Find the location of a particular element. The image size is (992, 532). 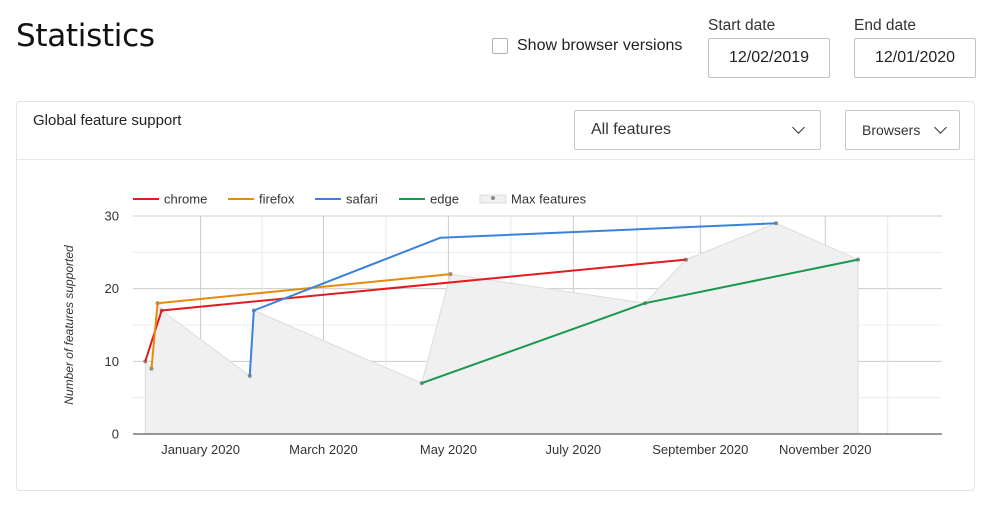

legend-label-safari: safari is located at coordinates (362, 199).